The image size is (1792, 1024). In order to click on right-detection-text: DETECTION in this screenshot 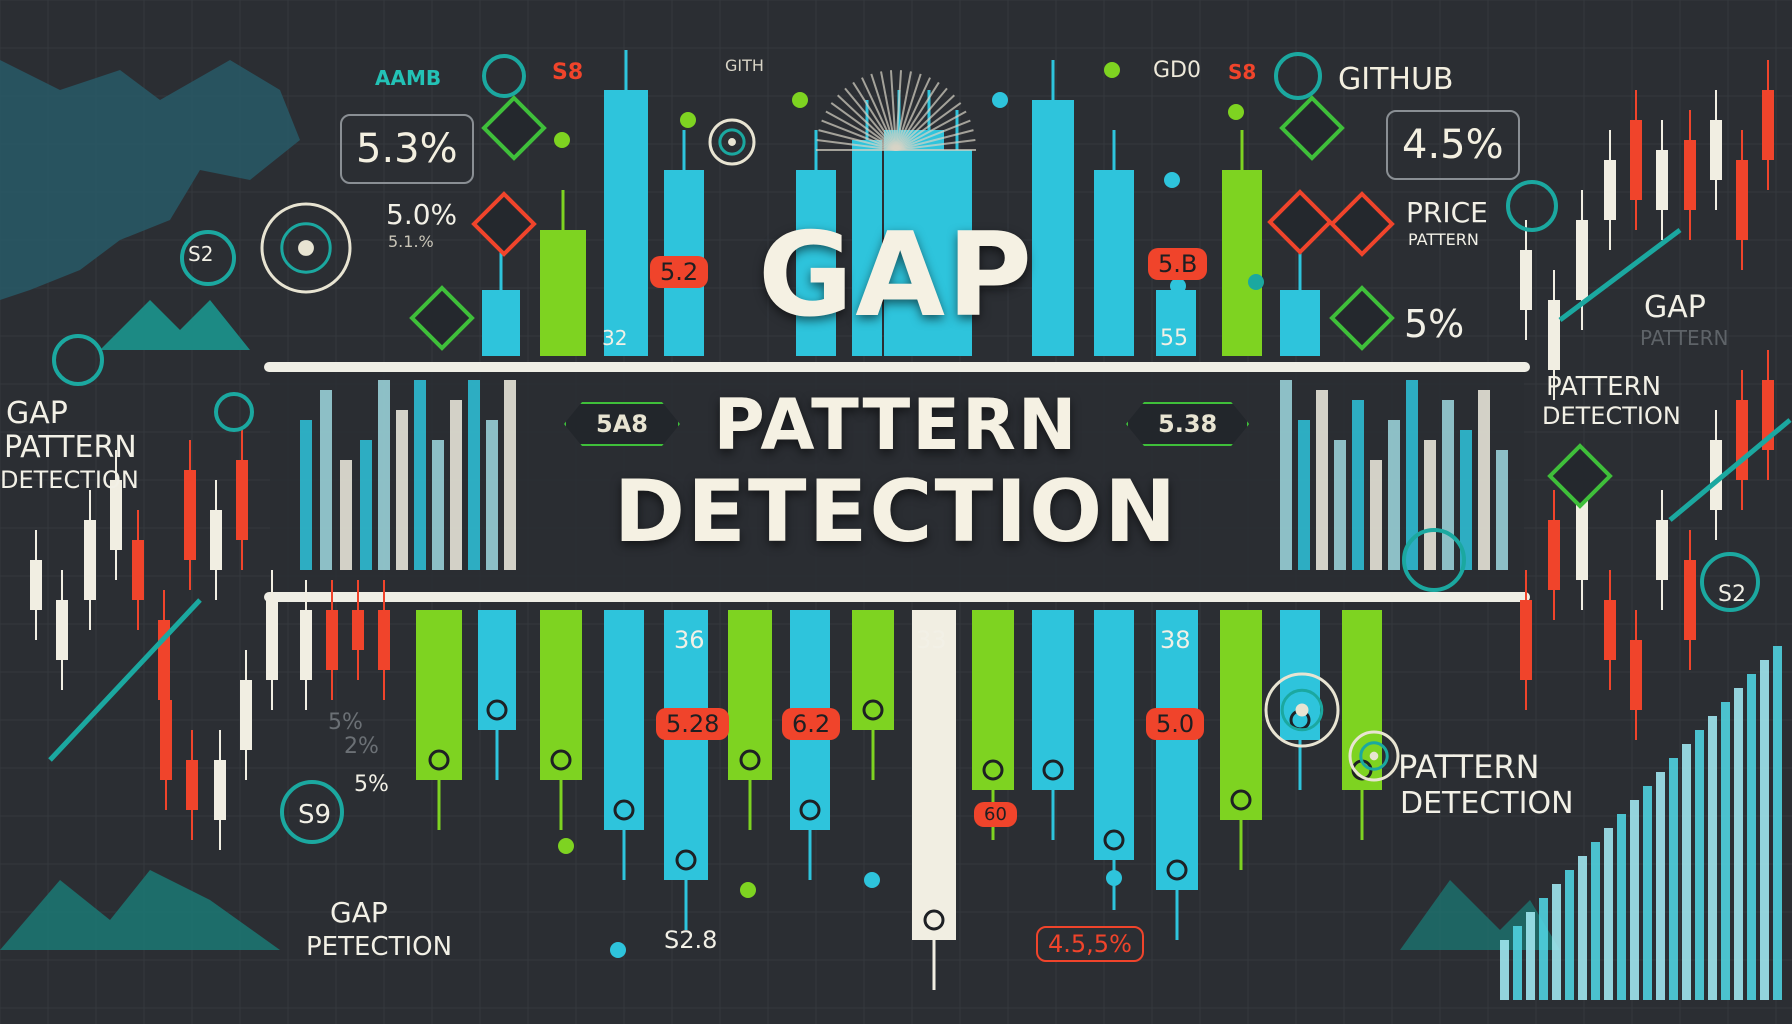, I will do `click(1611, 416)`.